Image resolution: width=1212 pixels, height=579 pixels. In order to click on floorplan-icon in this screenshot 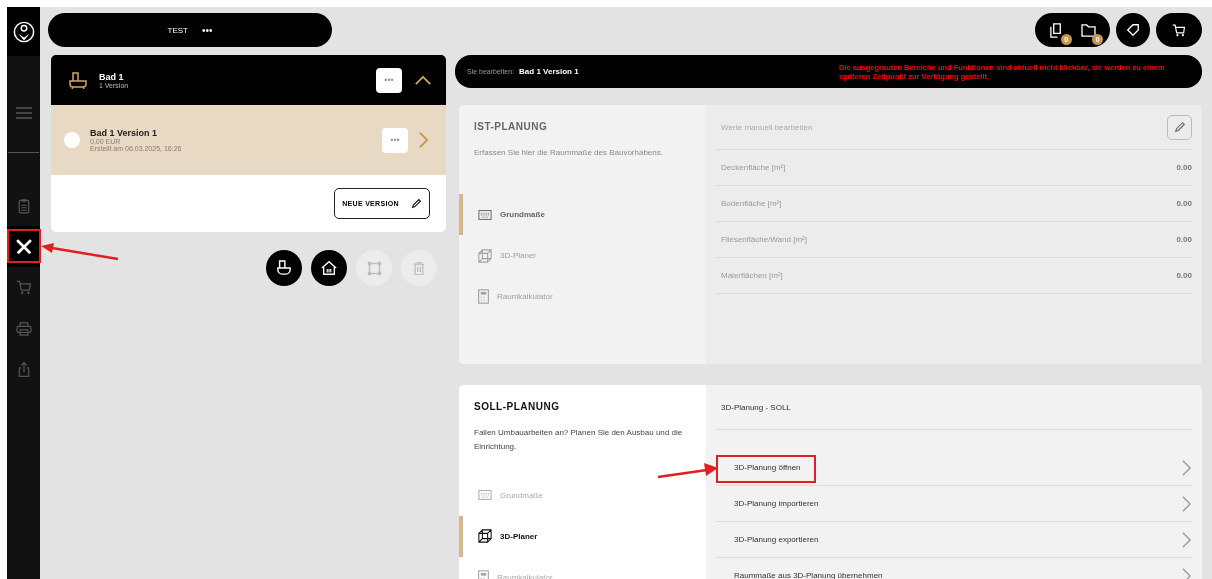, I will do `click(374, 268)`.